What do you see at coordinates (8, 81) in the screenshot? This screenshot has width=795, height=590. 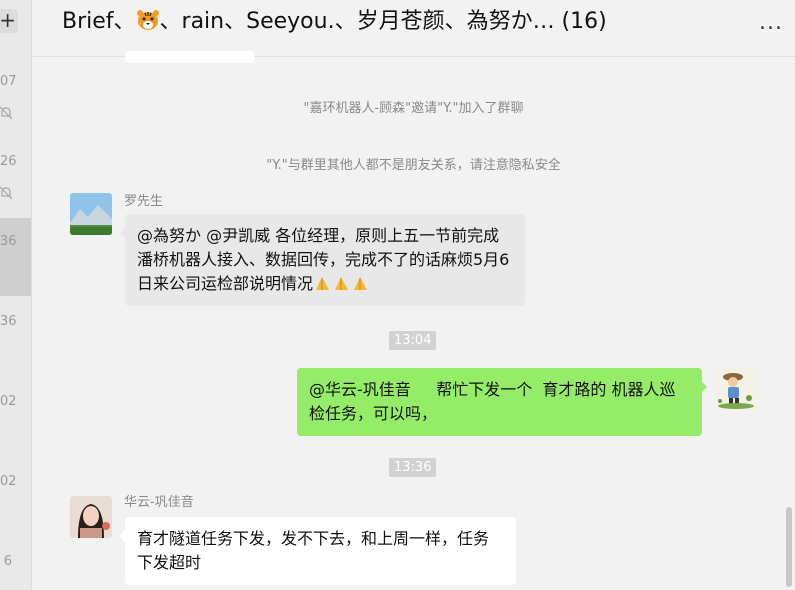 I see `chat-list-time: 07` at bounding box center [8, 81].